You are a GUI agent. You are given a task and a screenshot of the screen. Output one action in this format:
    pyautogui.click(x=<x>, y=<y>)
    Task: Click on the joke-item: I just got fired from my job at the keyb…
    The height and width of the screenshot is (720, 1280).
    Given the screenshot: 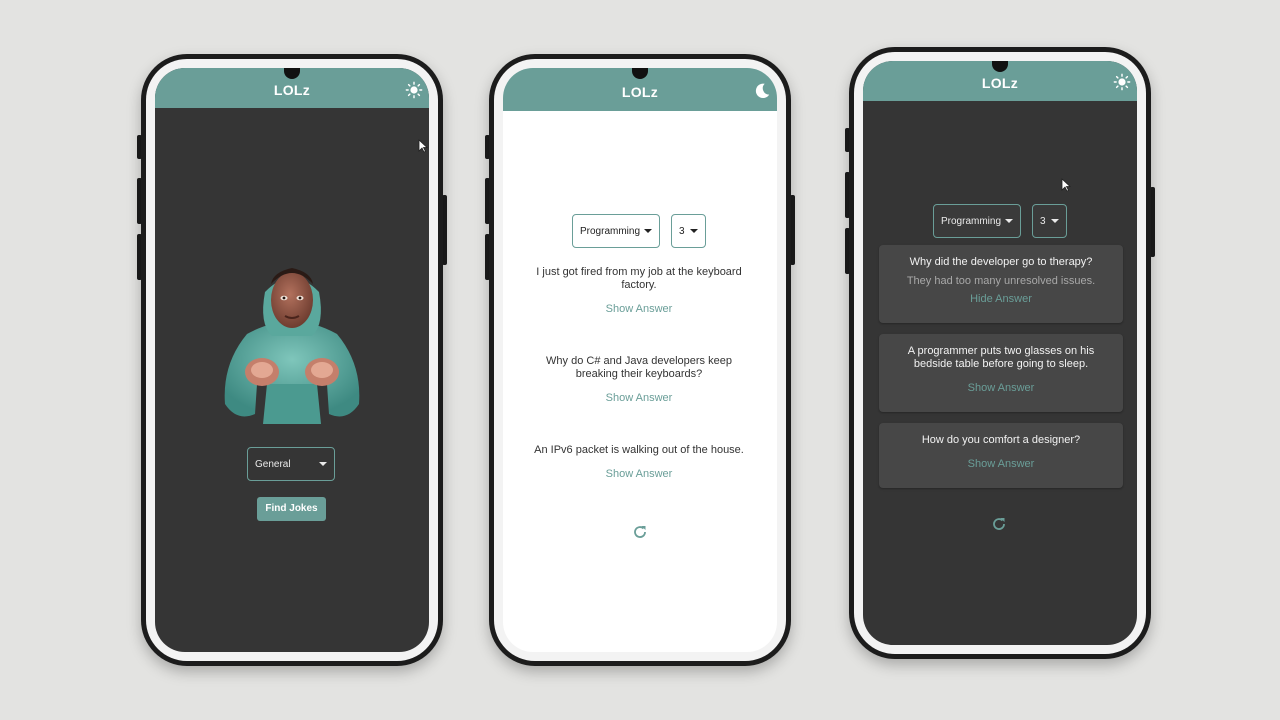 What is the action you would take?
    pyautogui.click(x=639, y=291)
    